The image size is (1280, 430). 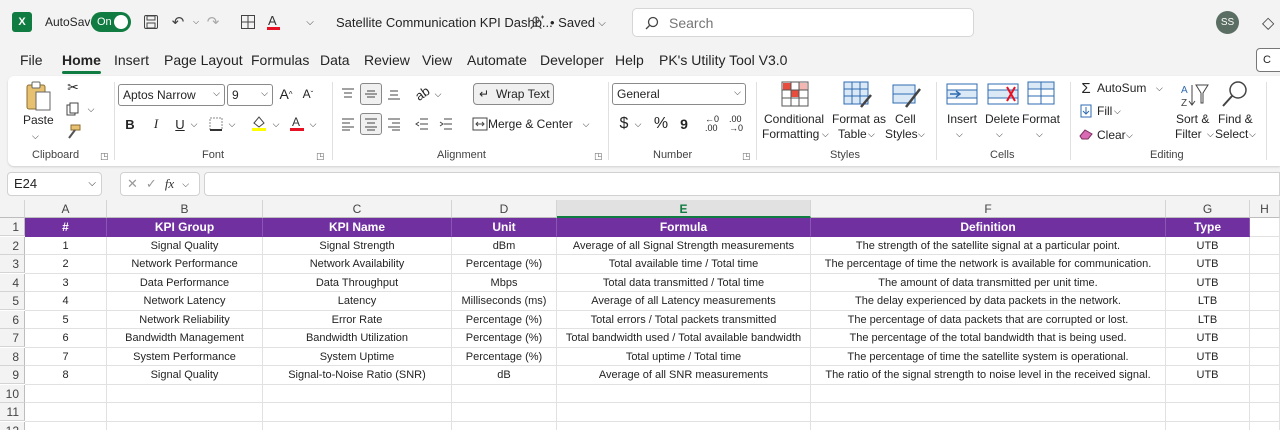 What do you see at coordinates (679, 94) in the screenshot?
I see `number-format-dropdown: General ⌵` at bounding box center [679, 94].